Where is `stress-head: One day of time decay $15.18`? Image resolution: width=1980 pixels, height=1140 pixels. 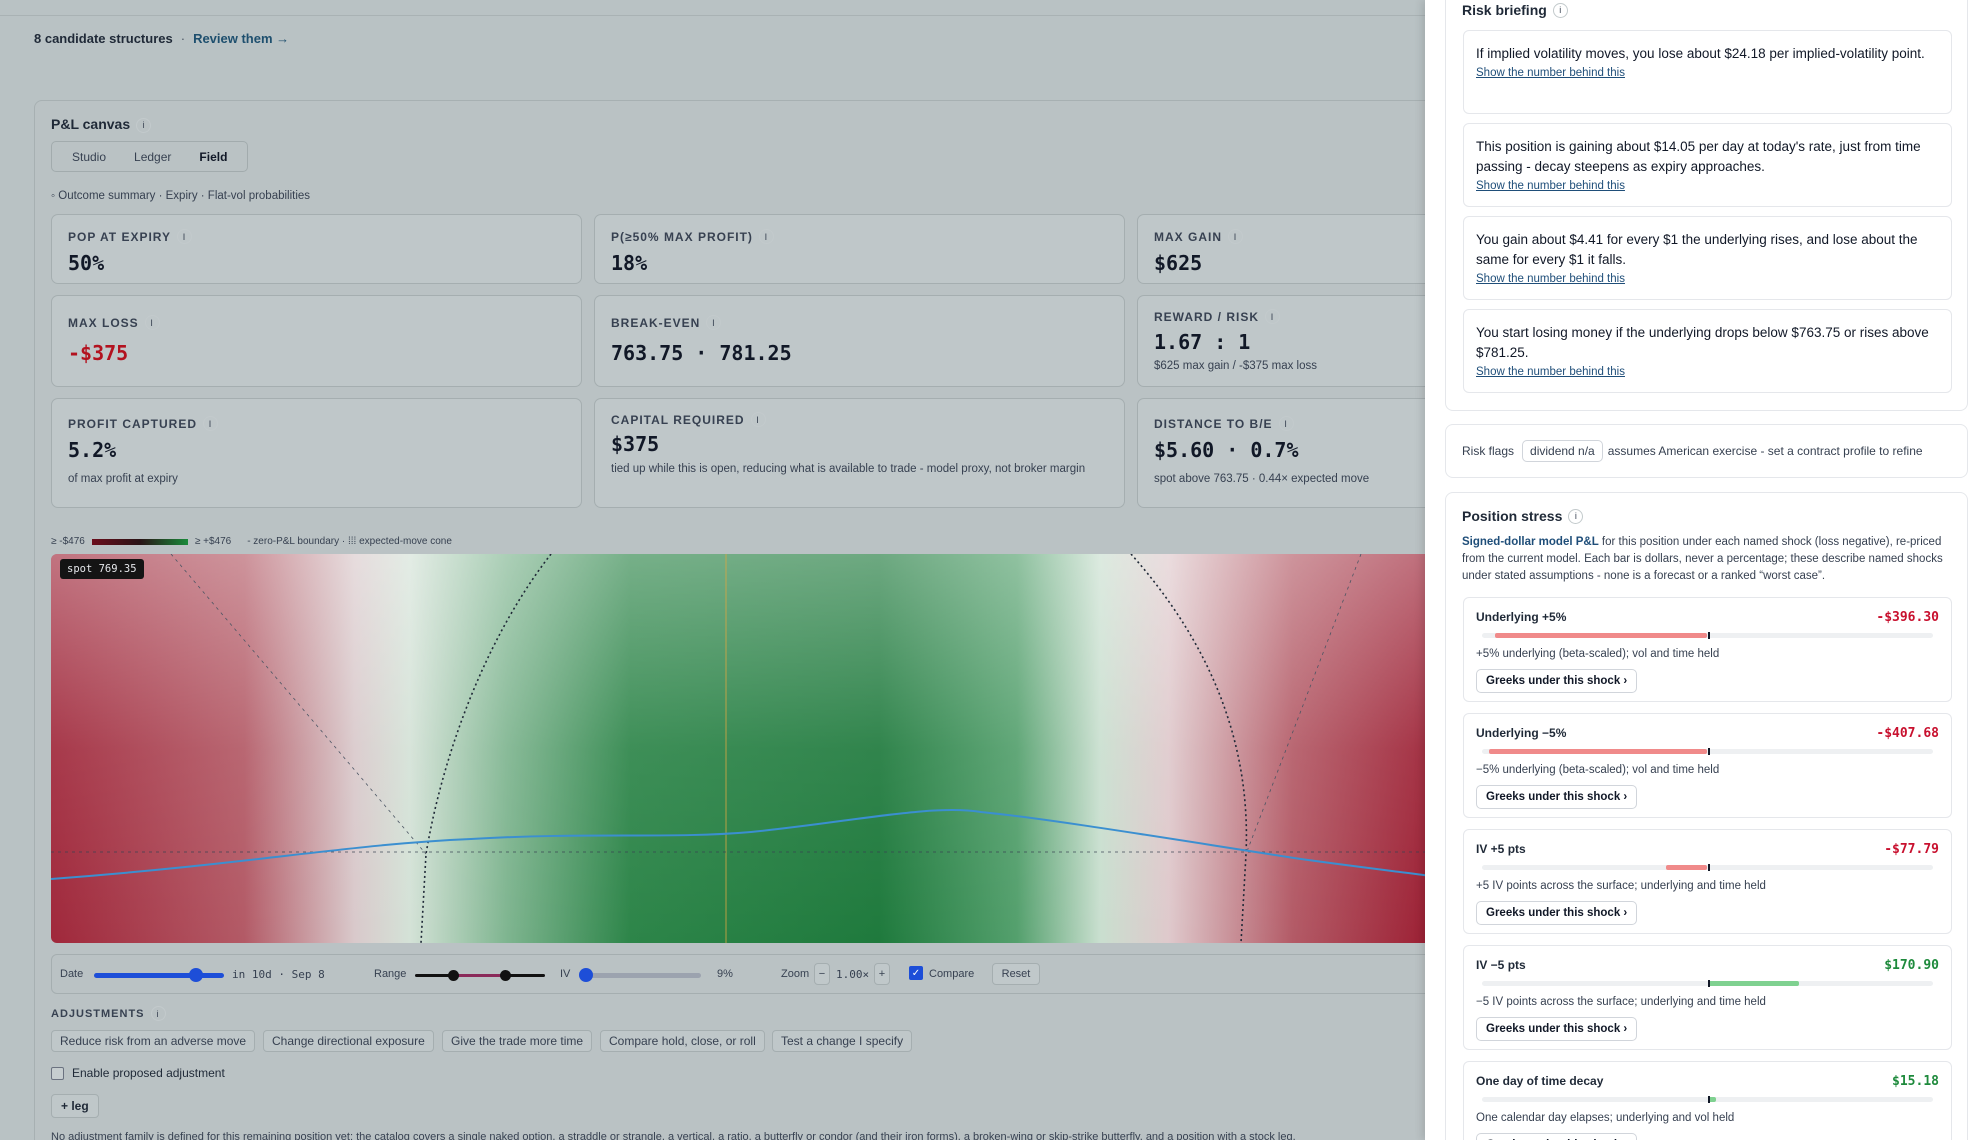 stress-head: One day of time decay $15.18 is located at coordinates (1707, 1081).